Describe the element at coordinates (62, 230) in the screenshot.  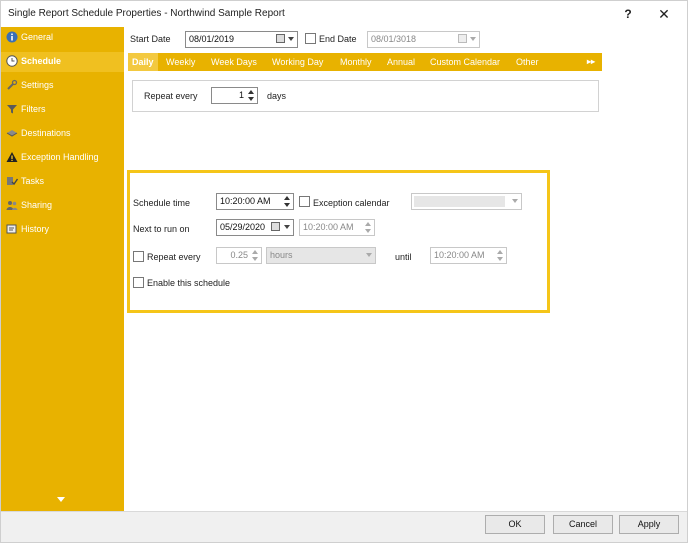
I see `sidebar-item-history: History` at that location.